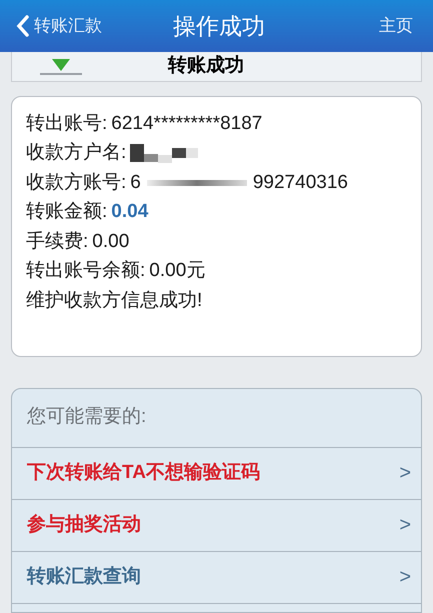  I want to click on redaction-mask, so click(164, 153).